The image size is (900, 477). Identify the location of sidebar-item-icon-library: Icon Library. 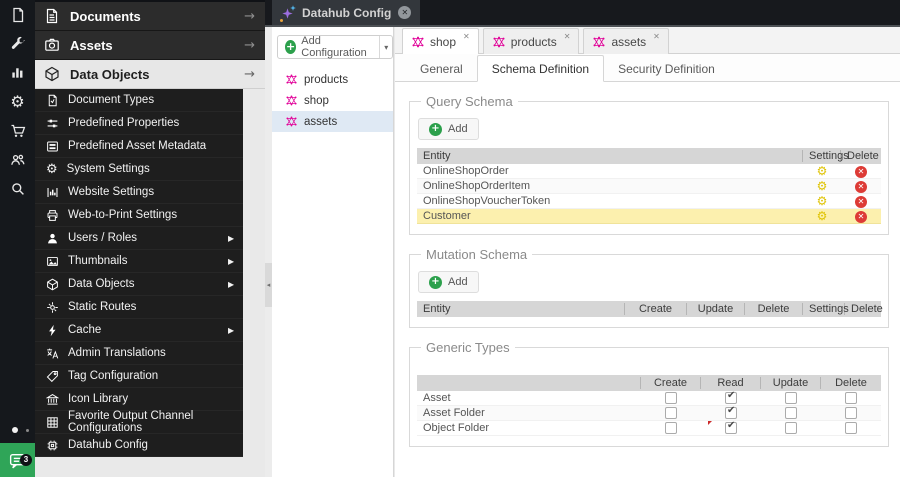
(139, 399).